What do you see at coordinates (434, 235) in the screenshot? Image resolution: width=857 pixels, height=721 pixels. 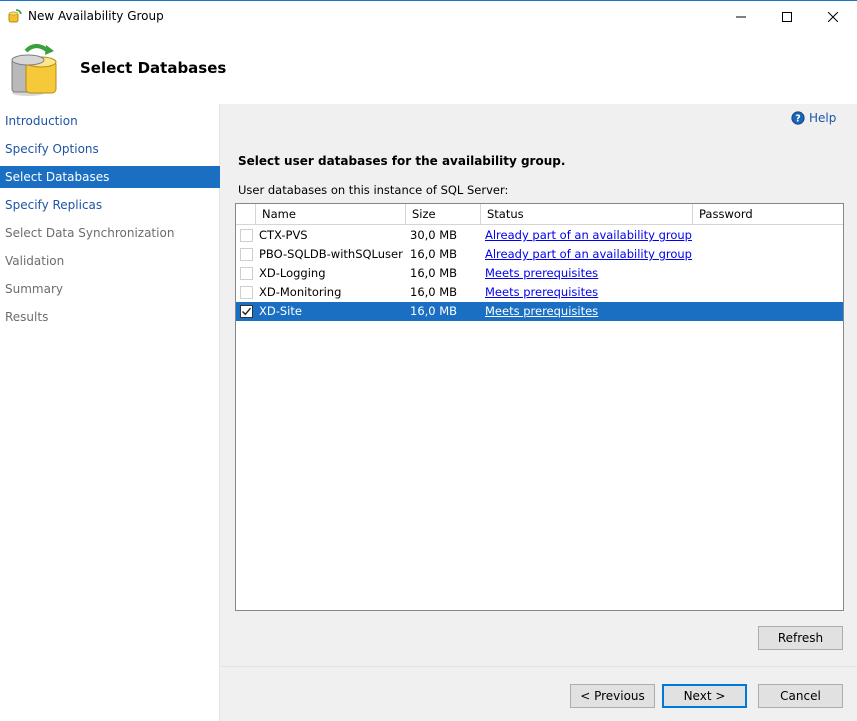 I see `database-size: 30,0 MB` at bounding box center [434, 235].